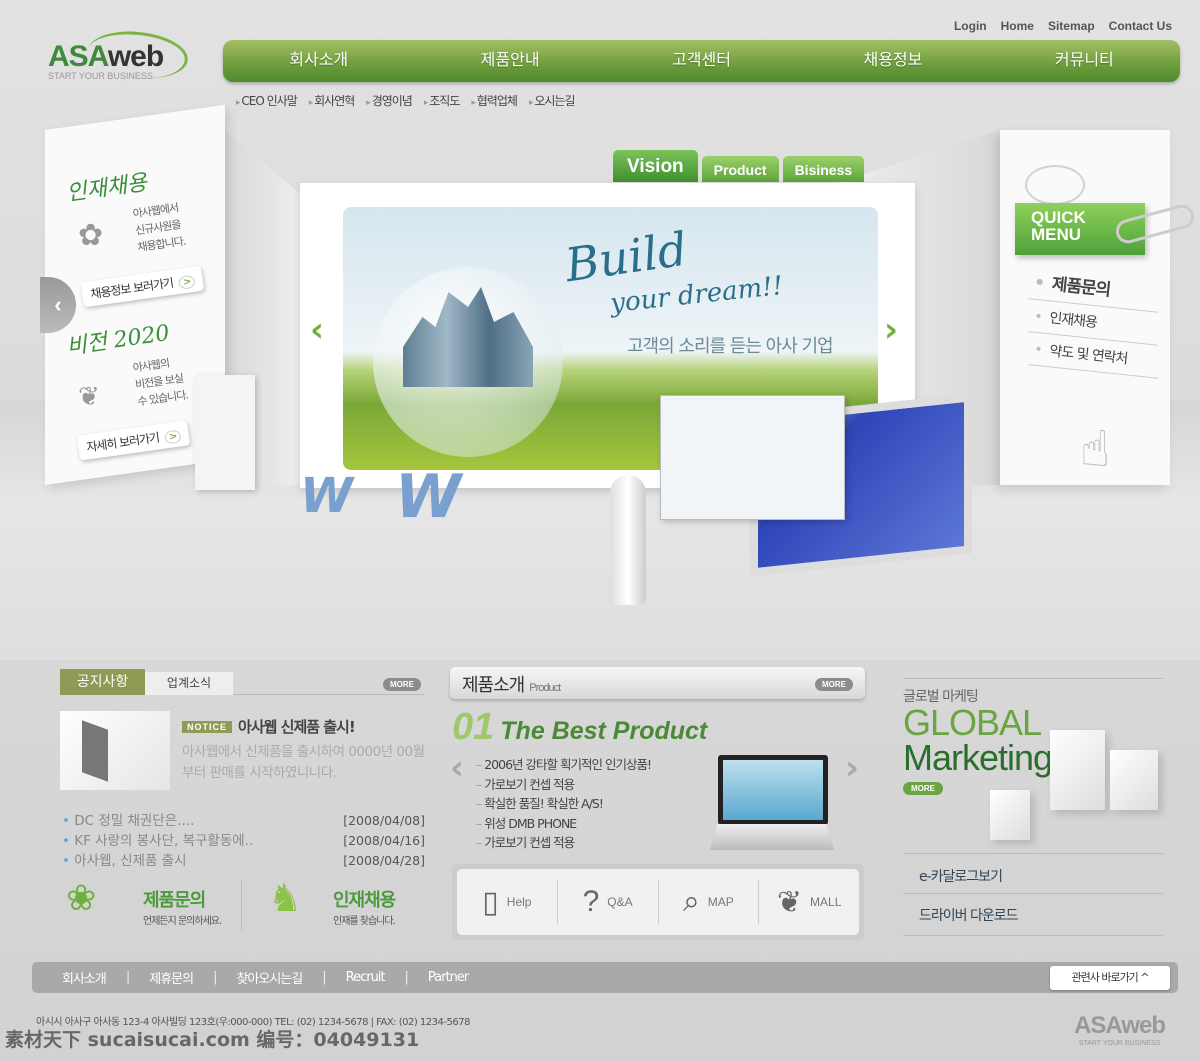 Image resolution: width=1200 pixels, height=1061 pixels. Describe the element at coordinates (243, 861) in the screenshot. I see `list-item: 아사웹, 신제품 출시[2008/04/28]` at that location.